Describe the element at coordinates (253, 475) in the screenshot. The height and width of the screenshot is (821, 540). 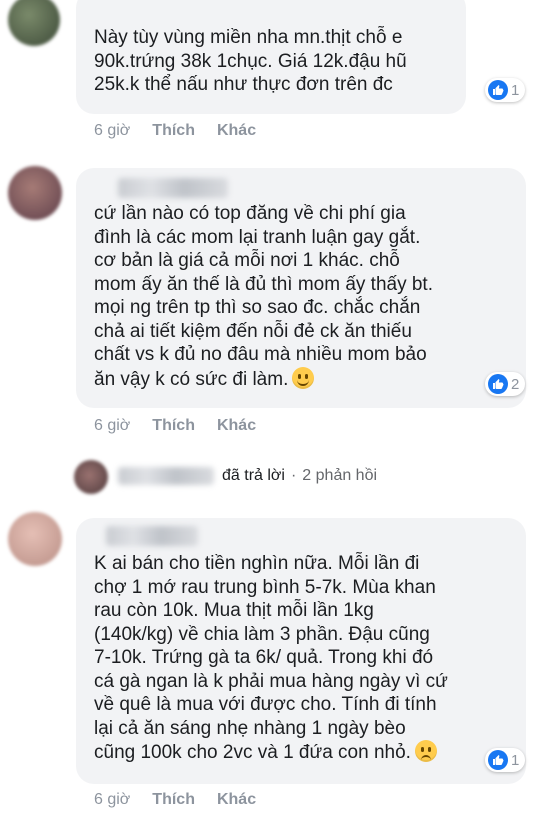
I see `reply-action-text: đã trả lời` at that location.